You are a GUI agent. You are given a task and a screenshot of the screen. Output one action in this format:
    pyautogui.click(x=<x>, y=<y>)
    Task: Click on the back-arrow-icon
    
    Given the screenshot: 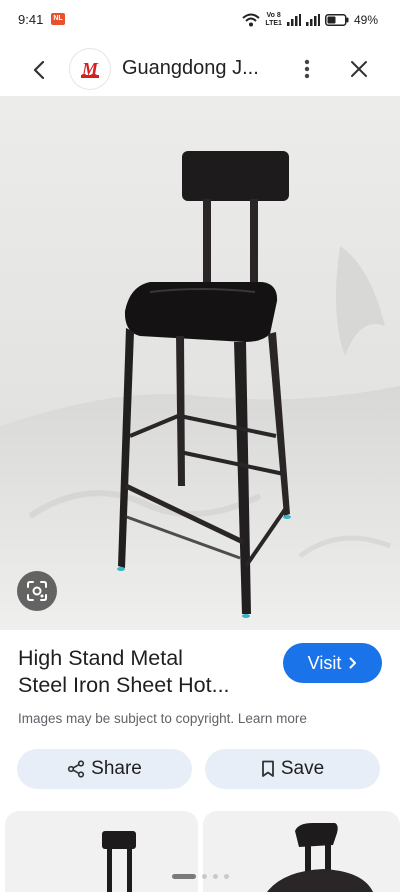 What is the action you would take?
    pyautogui.click(x=39, y=70)
    